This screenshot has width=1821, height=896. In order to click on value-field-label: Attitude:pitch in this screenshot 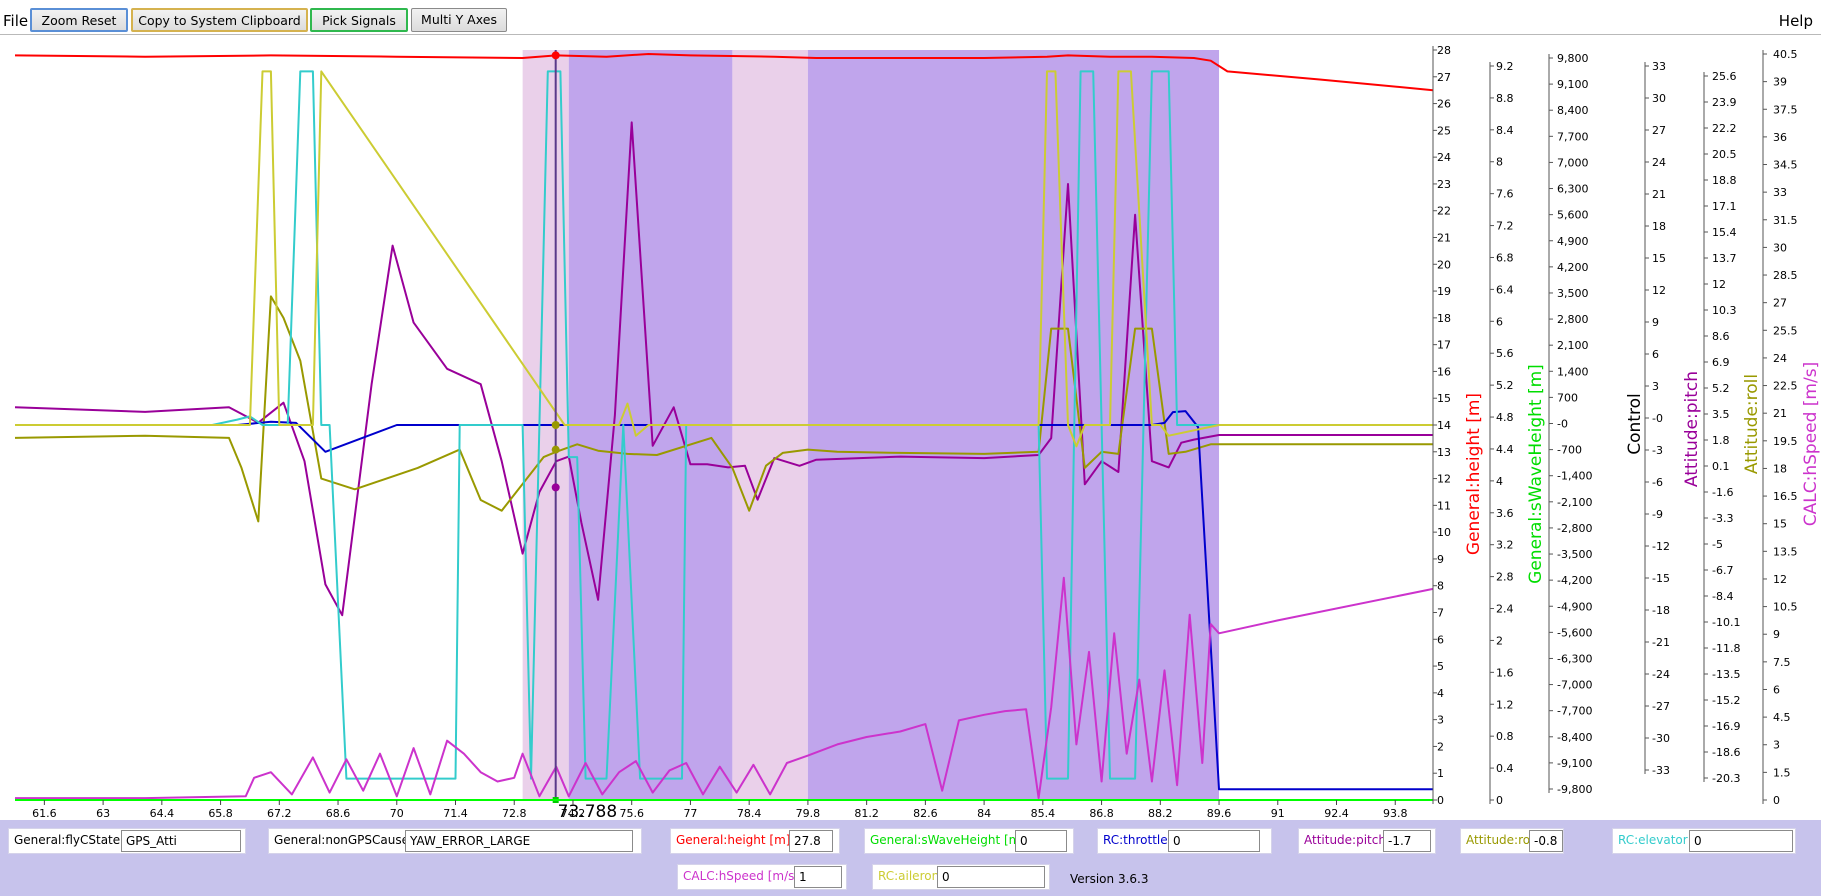, I will do `click(1345, 840)`.